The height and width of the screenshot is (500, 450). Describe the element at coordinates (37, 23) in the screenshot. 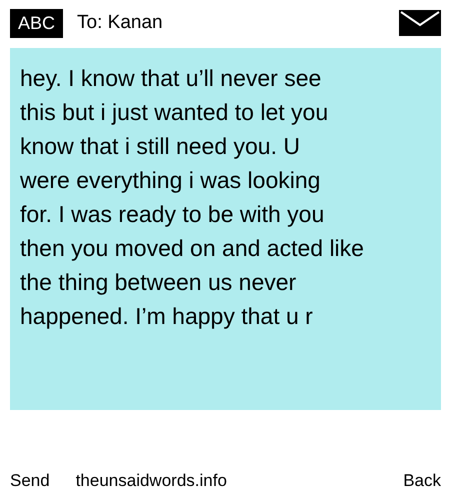

I see `logo: ABC` at that location.